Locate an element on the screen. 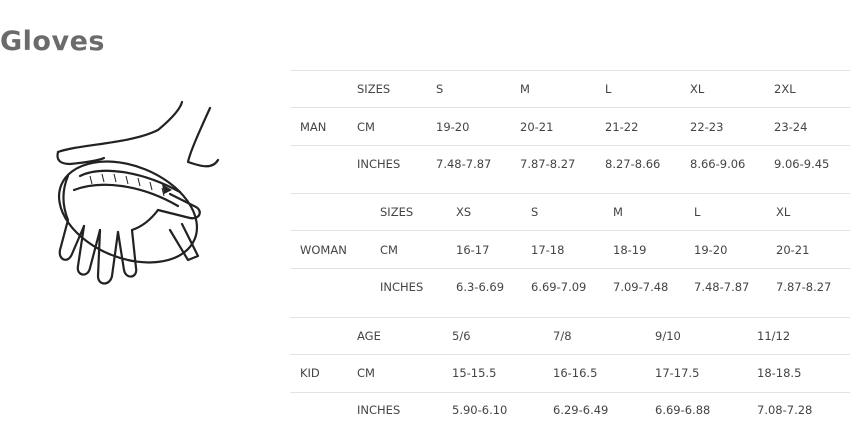 The width and height of the screenshot is (850, 446). man-size-cell: S is located at coordinates (440, 89).